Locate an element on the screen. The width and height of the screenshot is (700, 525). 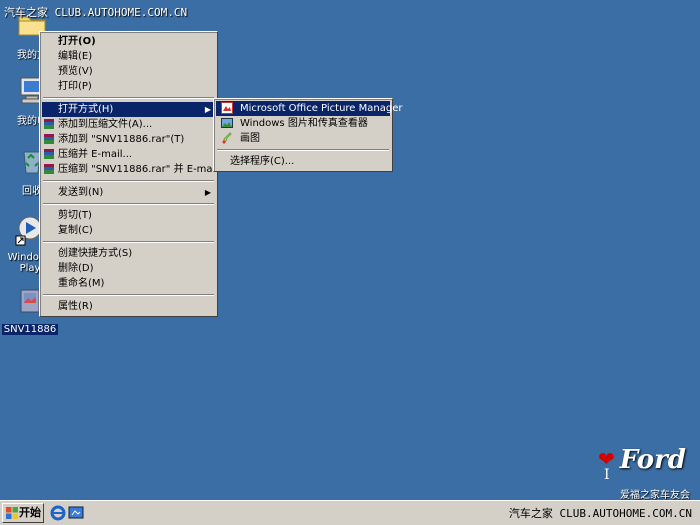
menu-item-picture-manager: Microsoft Office Picture Manager is located at coordinates (309, 108).